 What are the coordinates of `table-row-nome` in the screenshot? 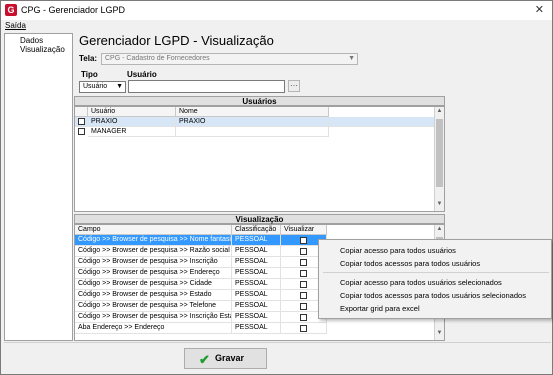 It's located at (252, 132).